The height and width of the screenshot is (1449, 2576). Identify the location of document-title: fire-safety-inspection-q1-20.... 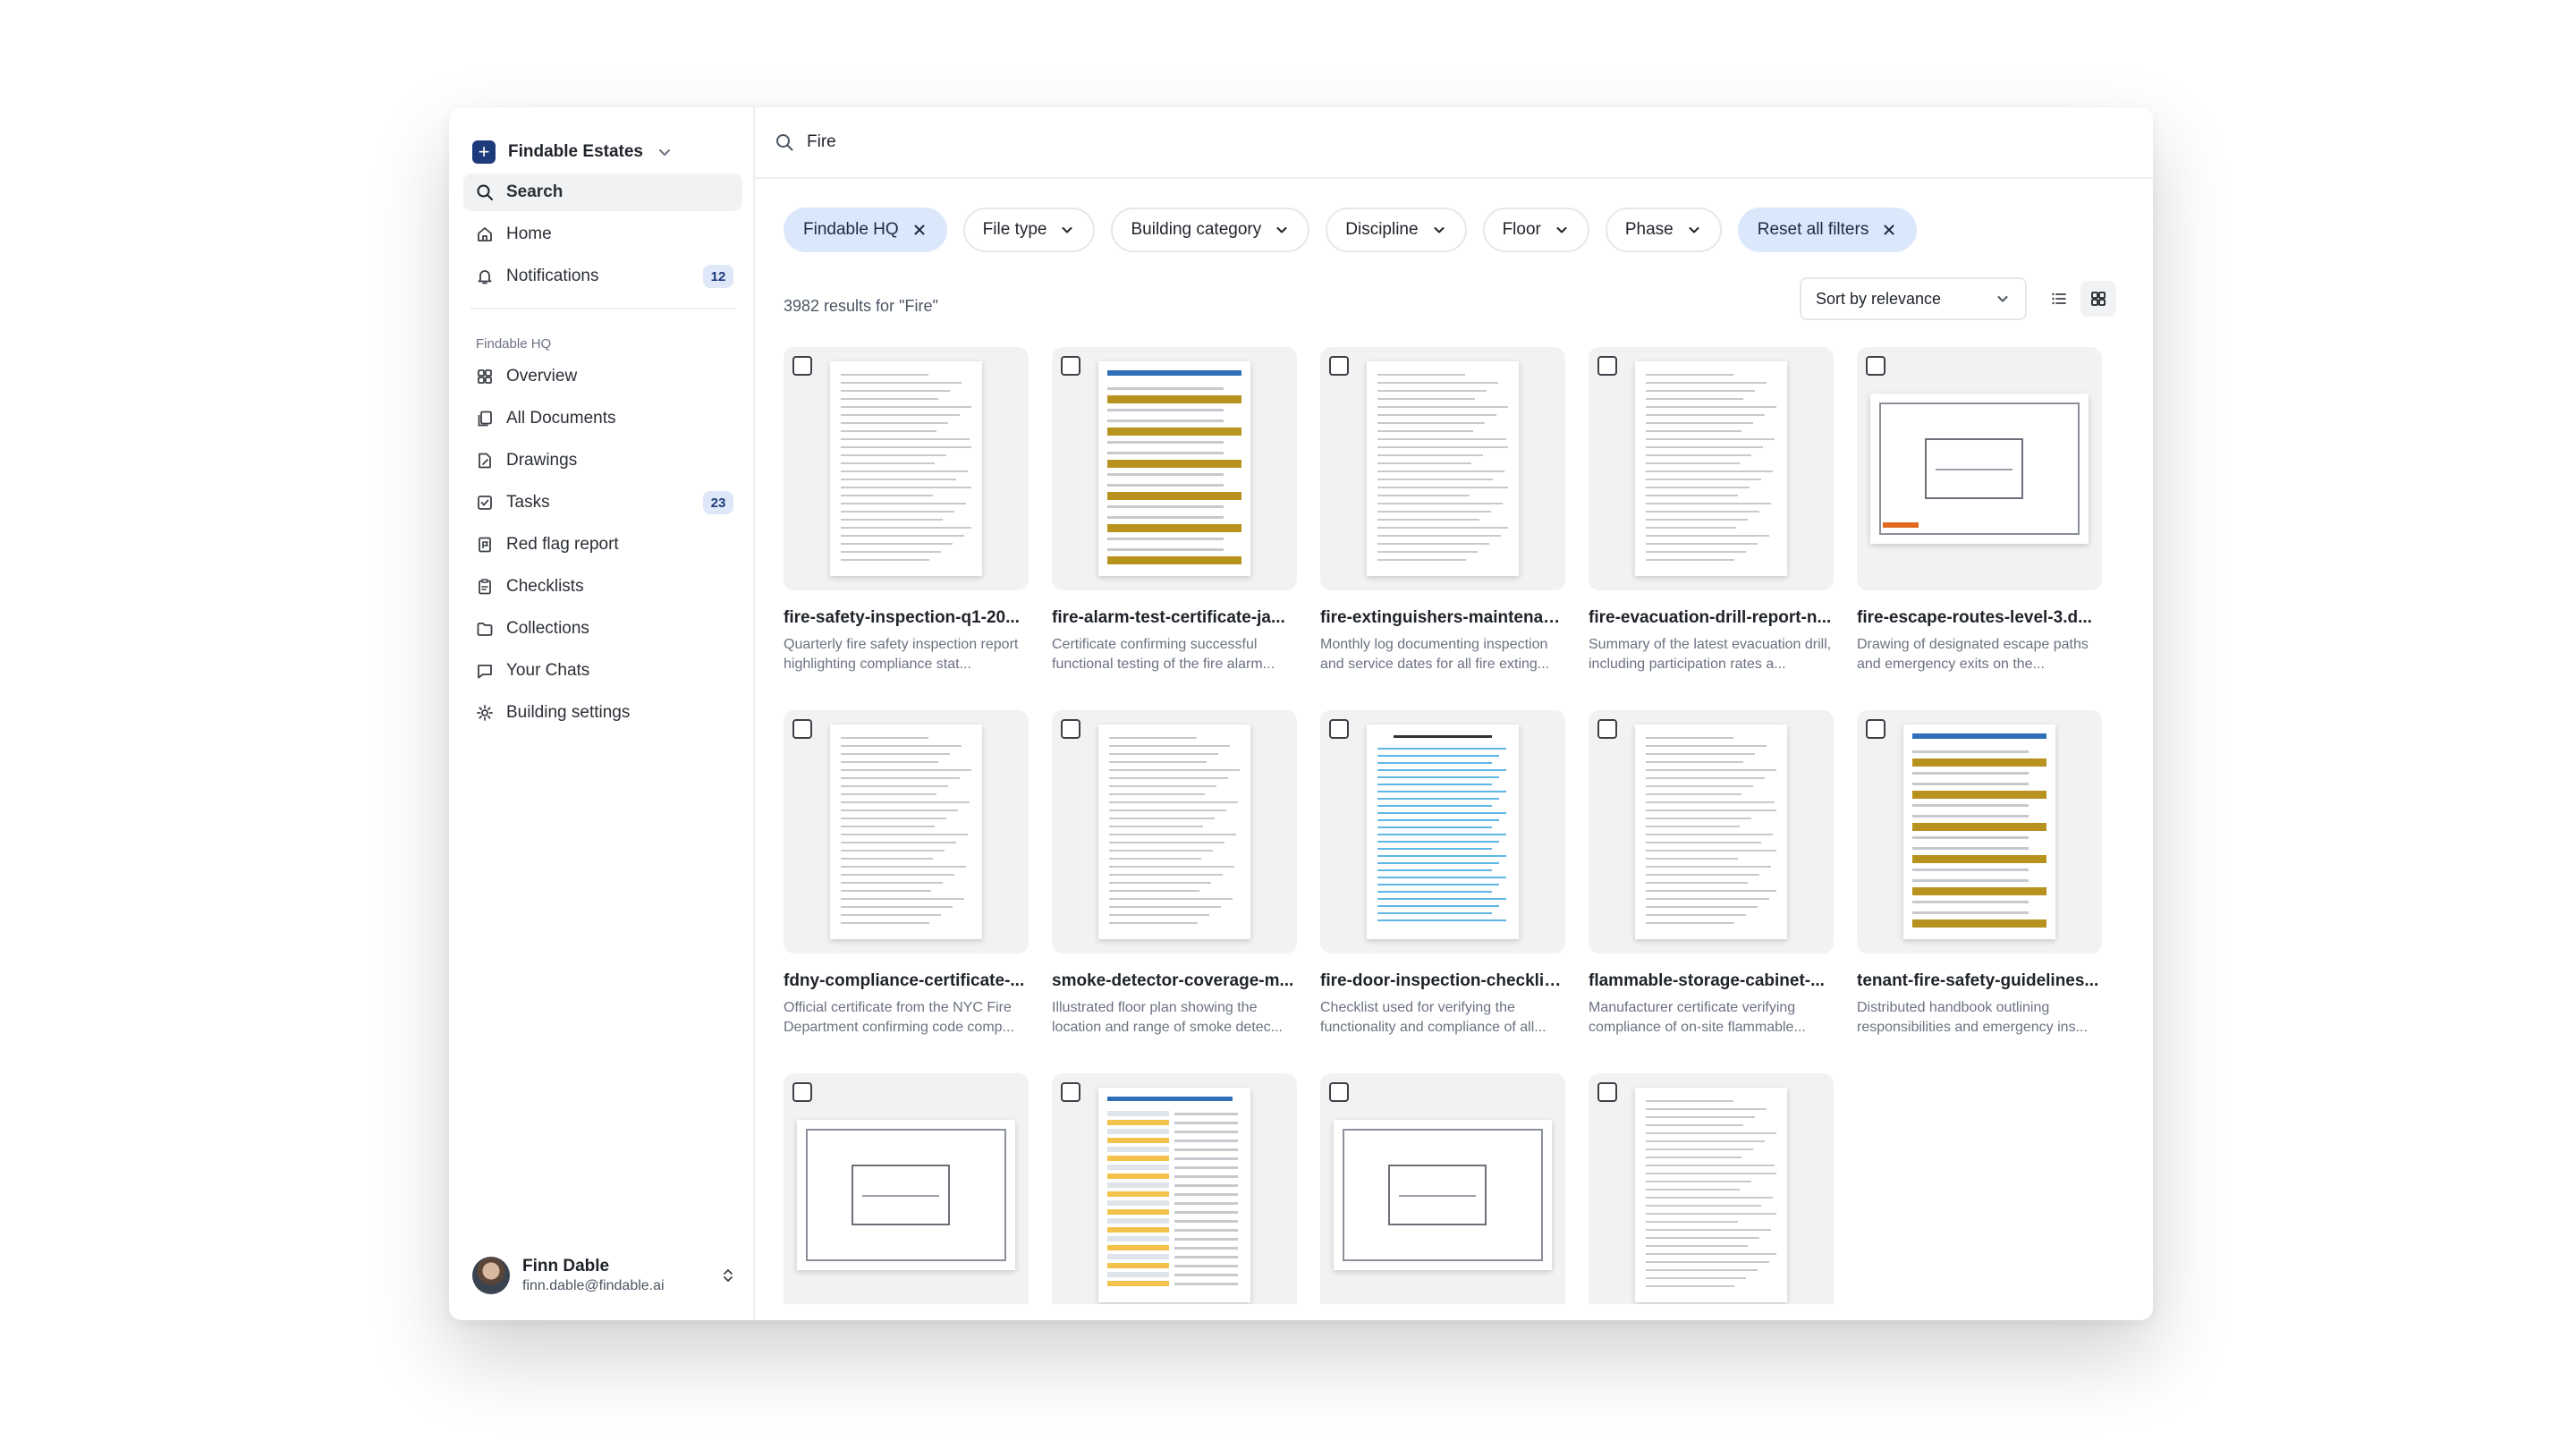
(906, 618).